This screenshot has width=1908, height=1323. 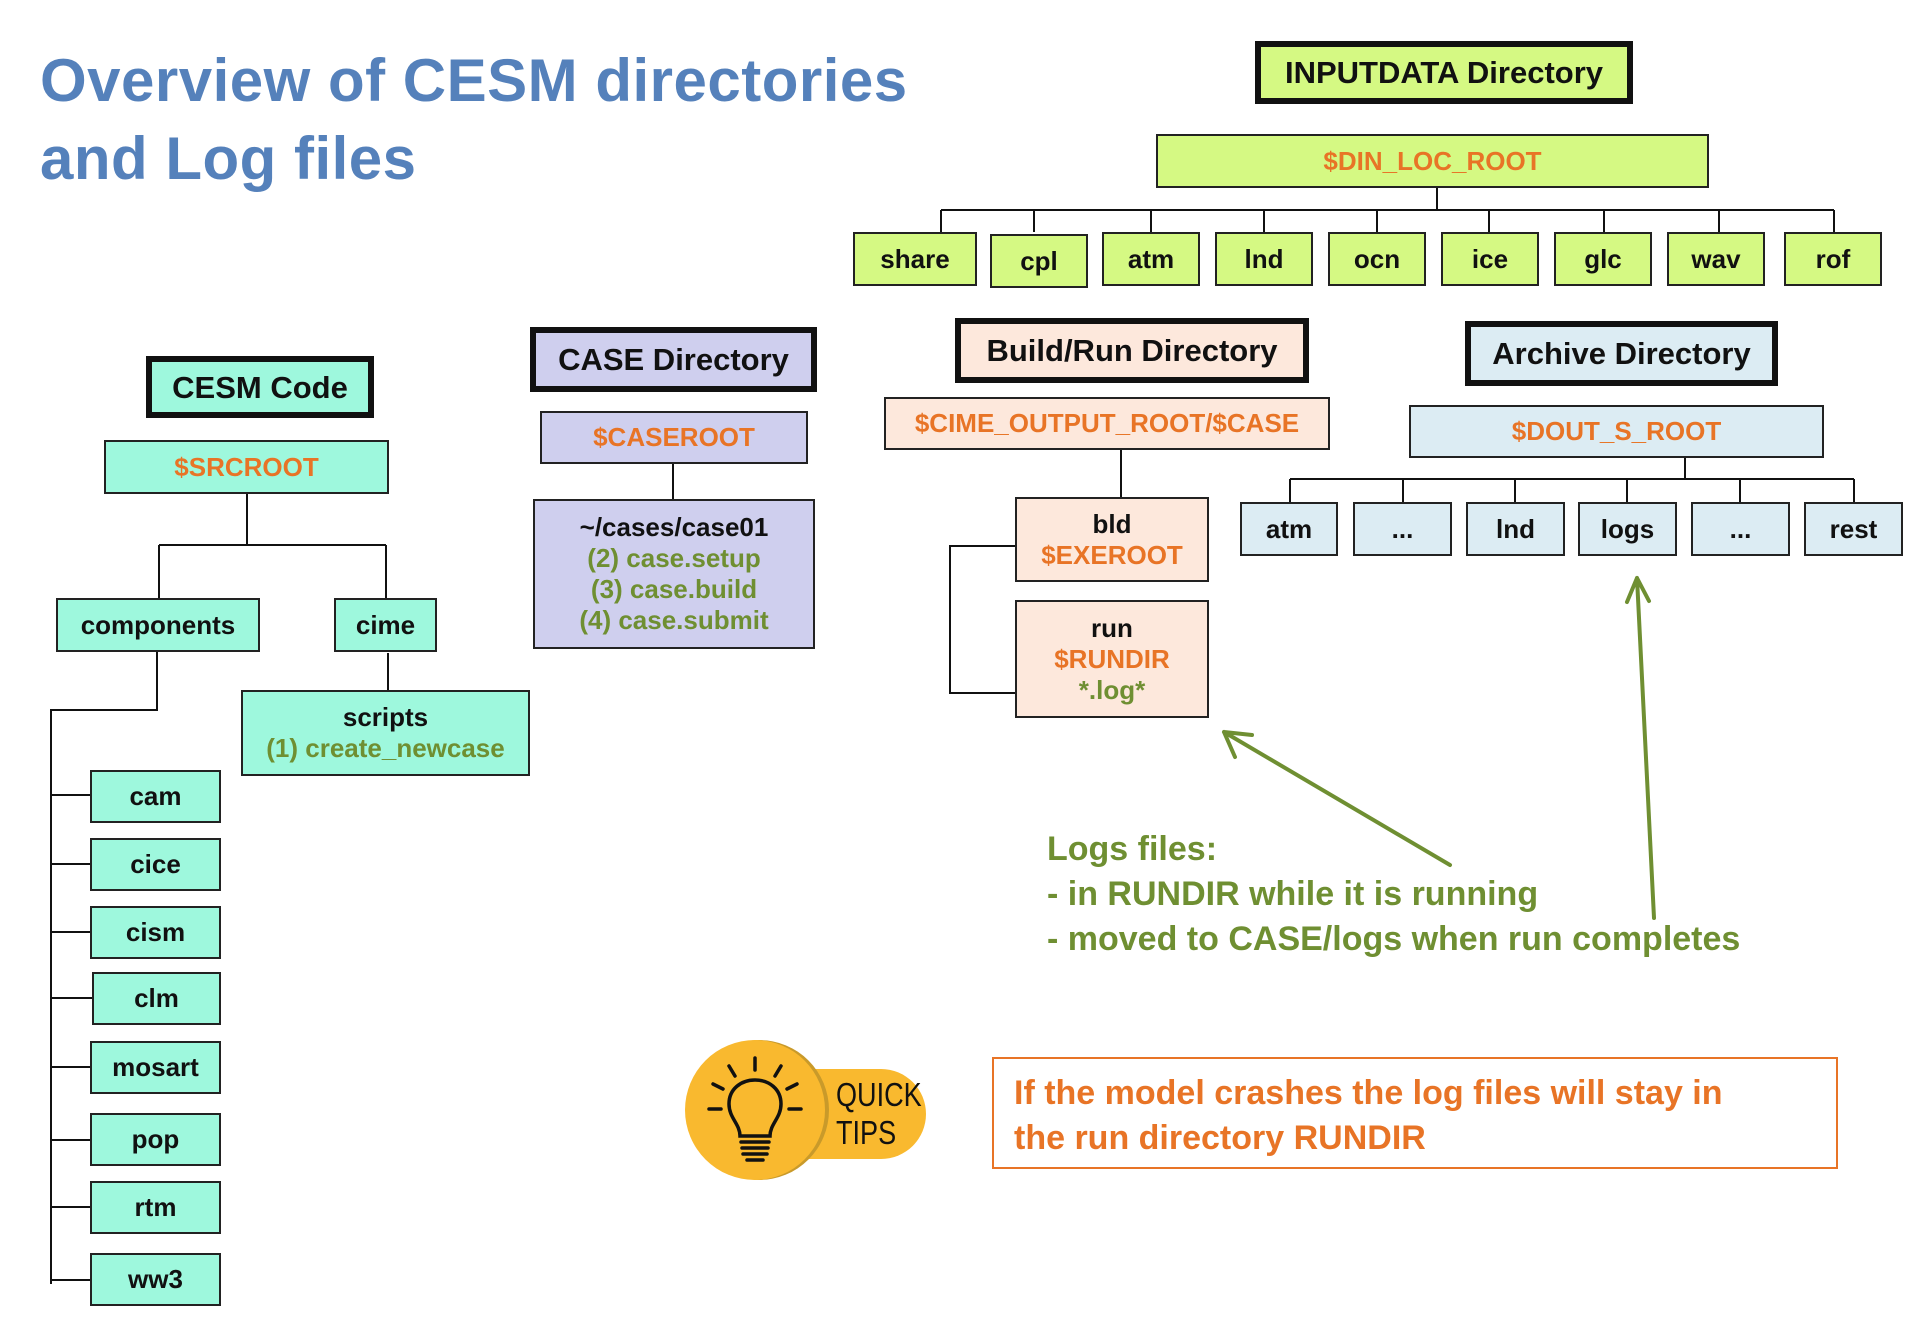 What do you see at coordinates (1039, 261) in the screenshot?
I see `inputdata-cpl: cpl` at bounding box center [1039, 261].